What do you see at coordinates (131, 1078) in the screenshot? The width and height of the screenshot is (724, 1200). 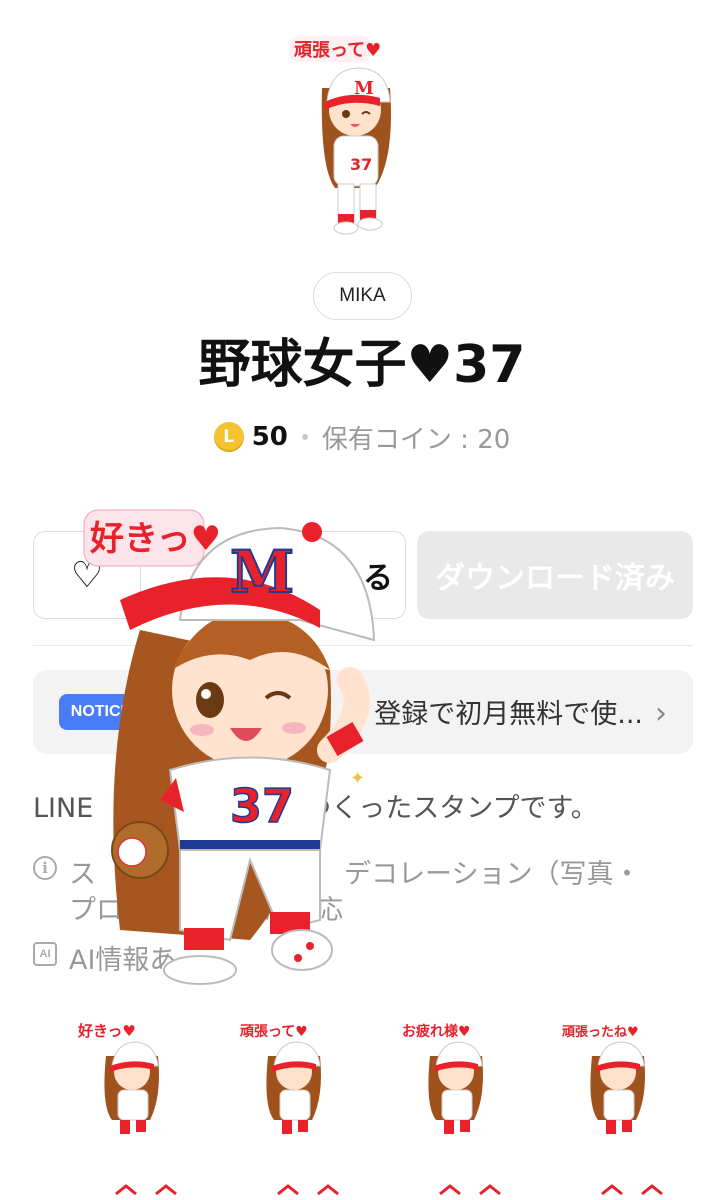 I see `sticker-grid-item-1: 好きっ♥` at bounding box center [131, 1078].